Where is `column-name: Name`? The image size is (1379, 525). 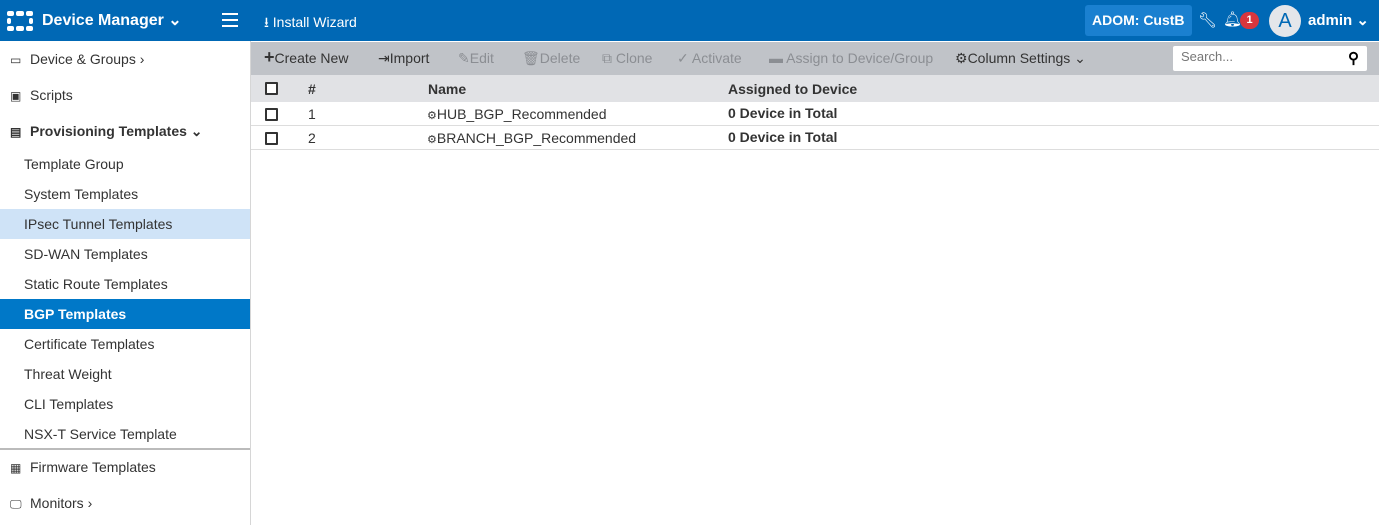
column-name: Name is located at coordinates (447, 89).